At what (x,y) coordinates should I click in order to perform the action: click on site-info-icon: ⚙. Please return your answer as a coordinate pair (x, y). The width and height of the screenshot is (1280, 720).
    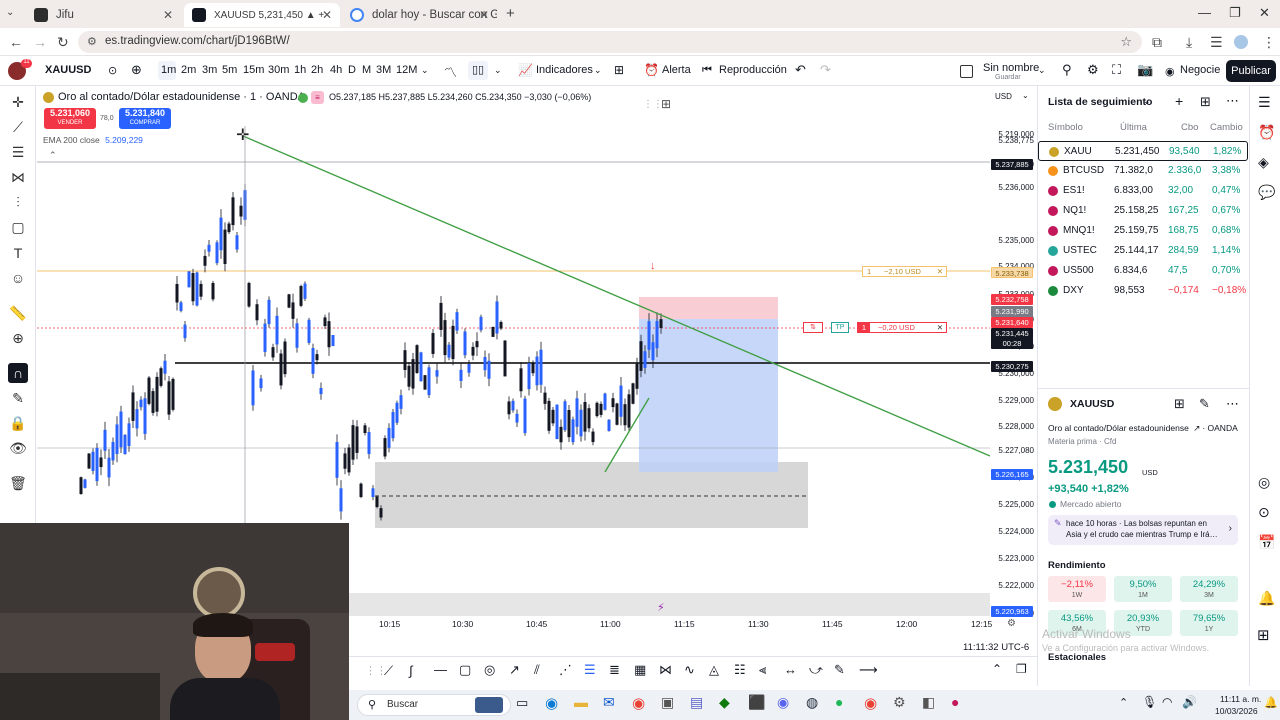
    Looking at the image, I should click on (92, 41).